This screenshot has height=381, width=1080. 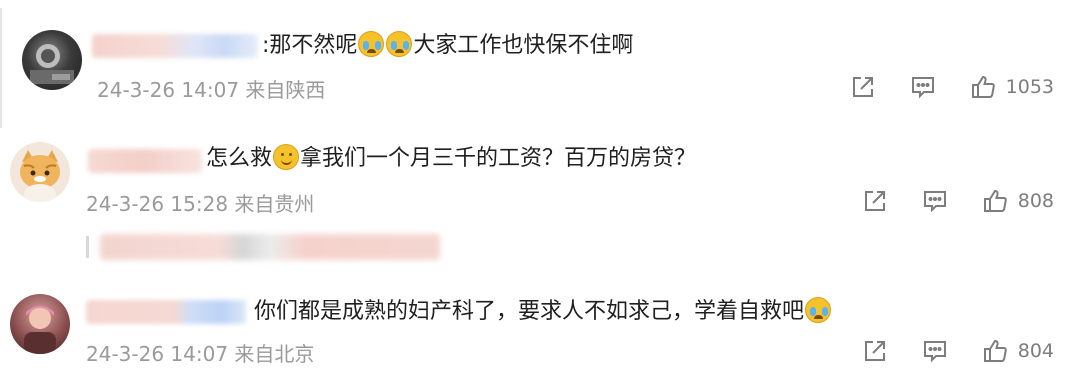 I want to click on comment-meta: 24-3-26 15:28 来自贵州, so click(x=200, y=202).